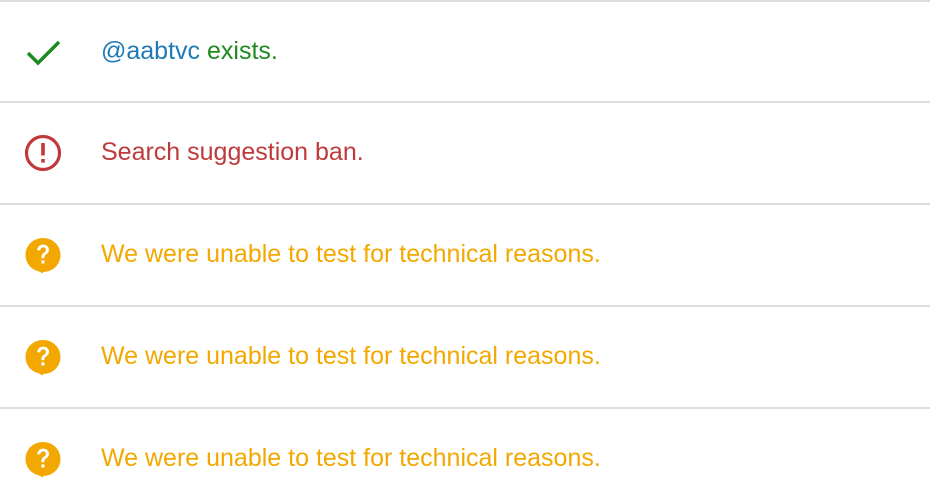 The height and width of the screenshot is (500, 930). I want to click on result-message: @aabtvc exists., so click(189, 51).